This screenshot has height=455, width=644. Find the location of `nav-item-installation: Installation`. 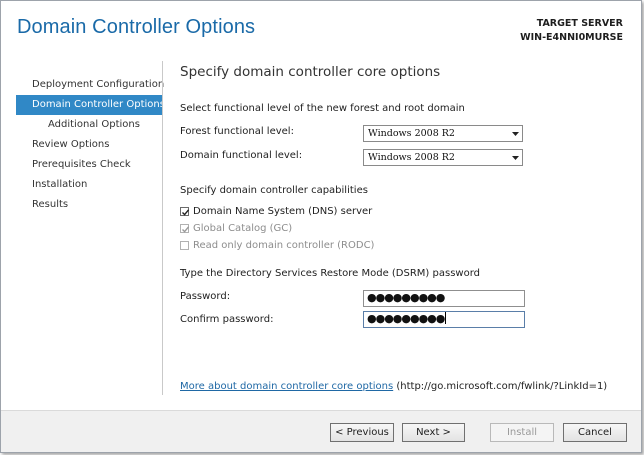

nav-item-installation: Installation is located at coordinates (89, 185).